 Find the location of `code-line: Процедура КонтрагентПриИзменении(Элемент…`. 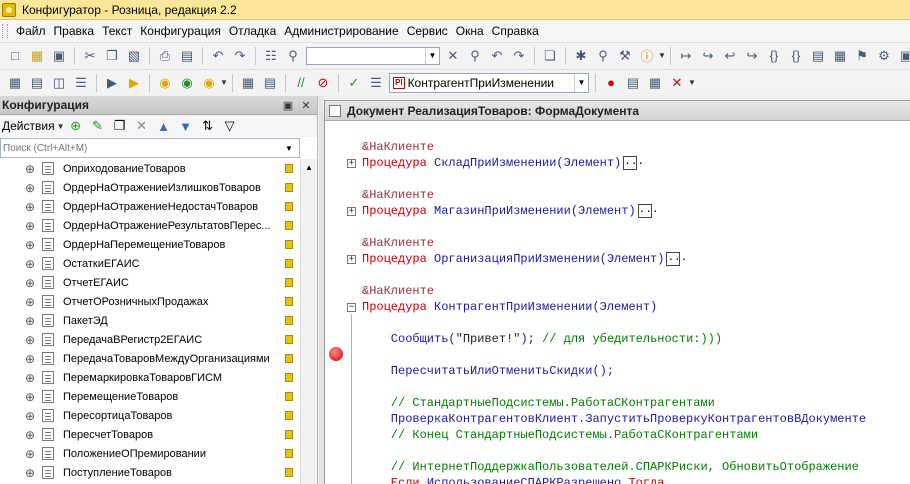

code-line: Процедура КонтрагентПриИзменении(Элемент… is located at coordinates (509, 307).